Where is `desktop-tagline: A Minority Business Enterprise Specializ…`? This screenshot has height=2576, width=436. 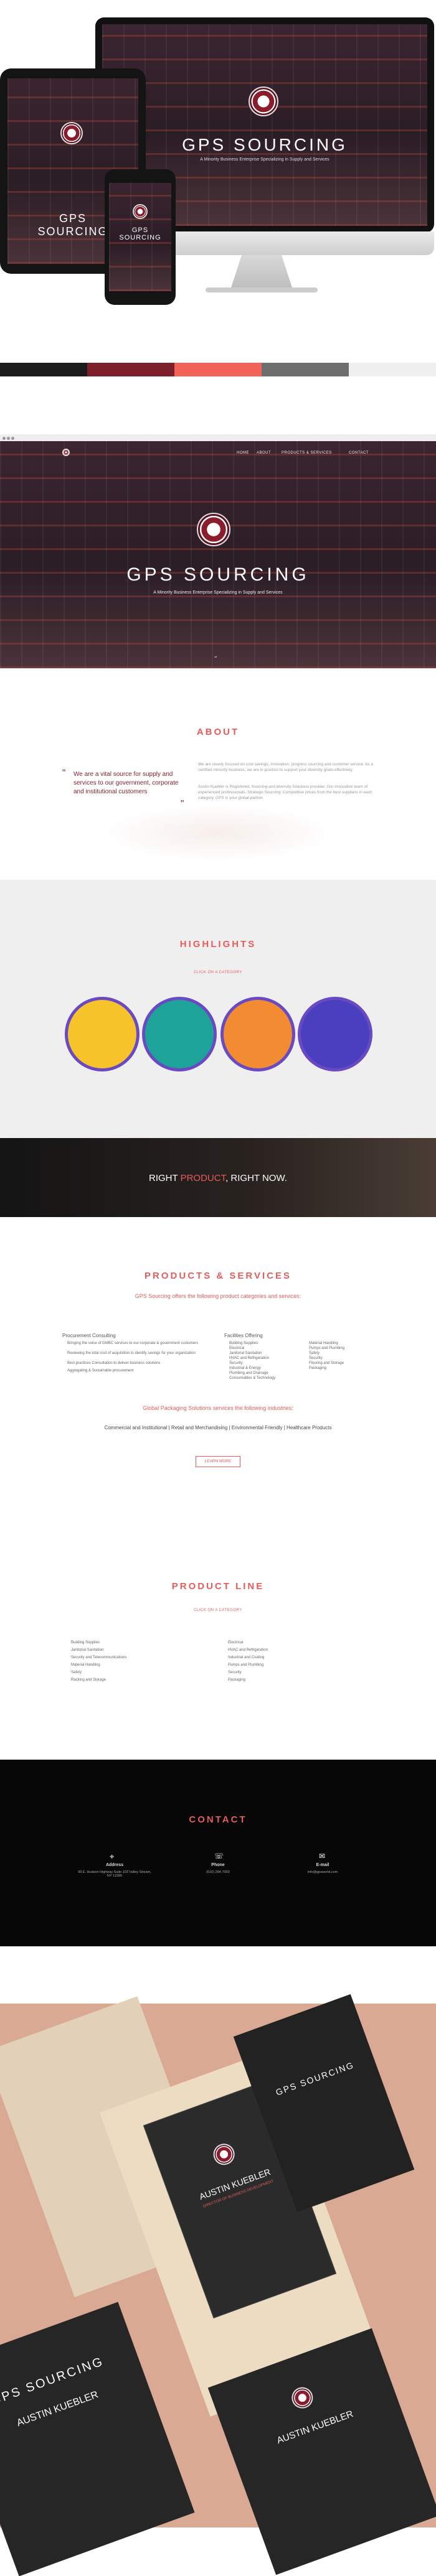
desktop-tagline: A Minority Business Enterprise Specializ… is located at coordinates (264, 159).